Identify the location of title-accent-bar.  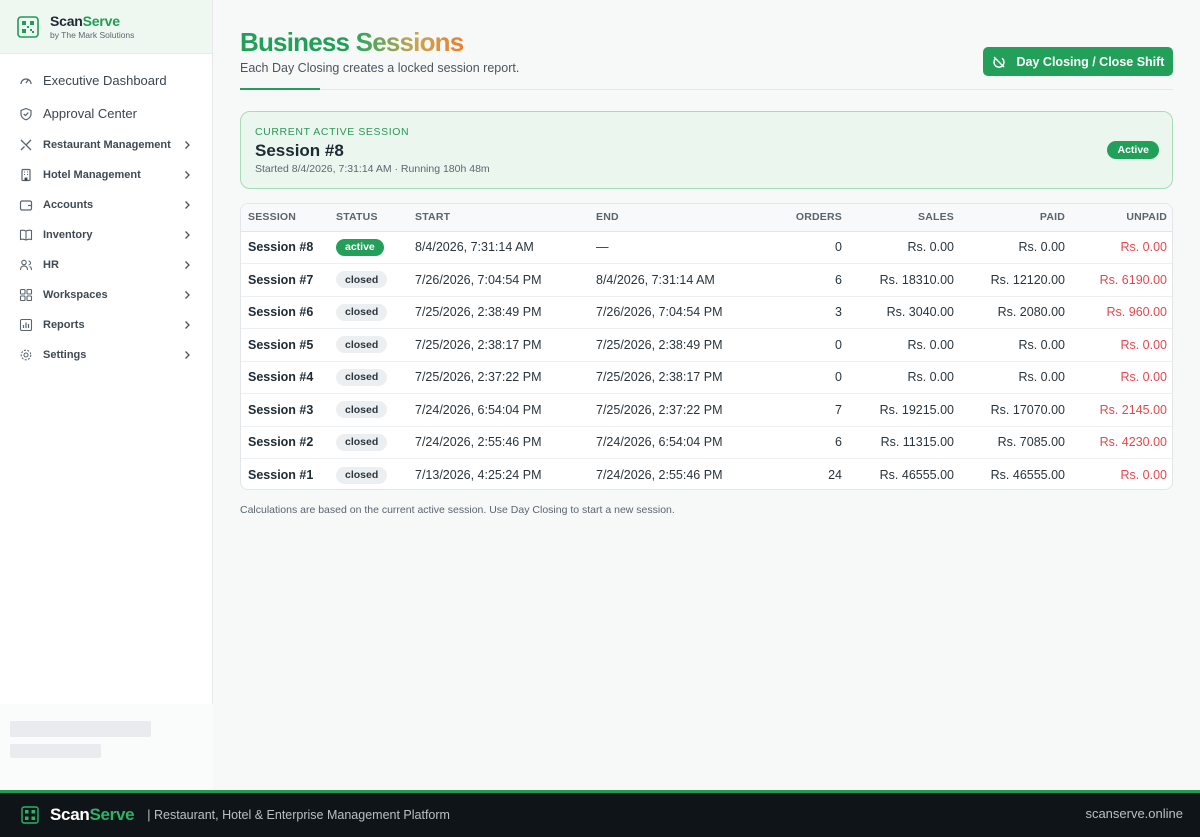
(280, 89).